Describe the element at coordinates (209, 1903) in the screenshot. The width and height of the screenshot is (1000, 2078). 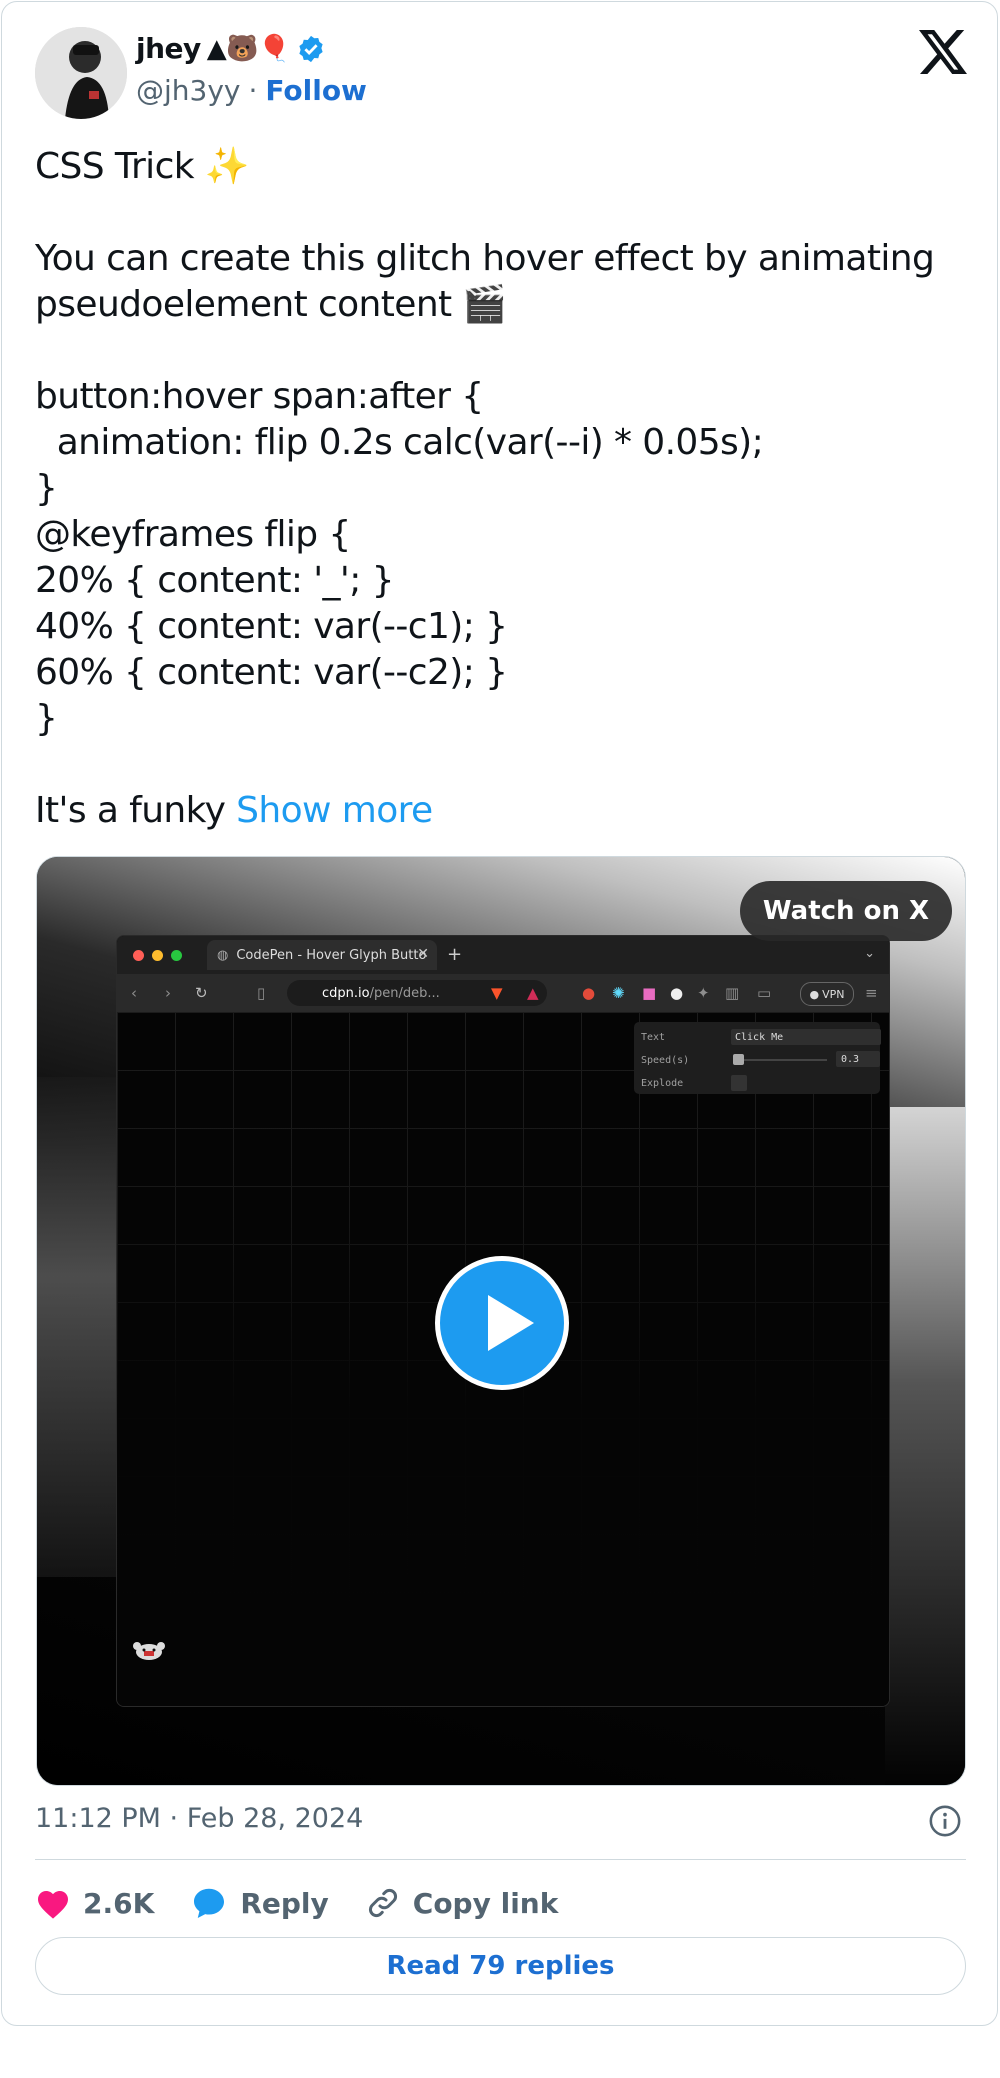
I see `reply-bubble-icon` at that location.